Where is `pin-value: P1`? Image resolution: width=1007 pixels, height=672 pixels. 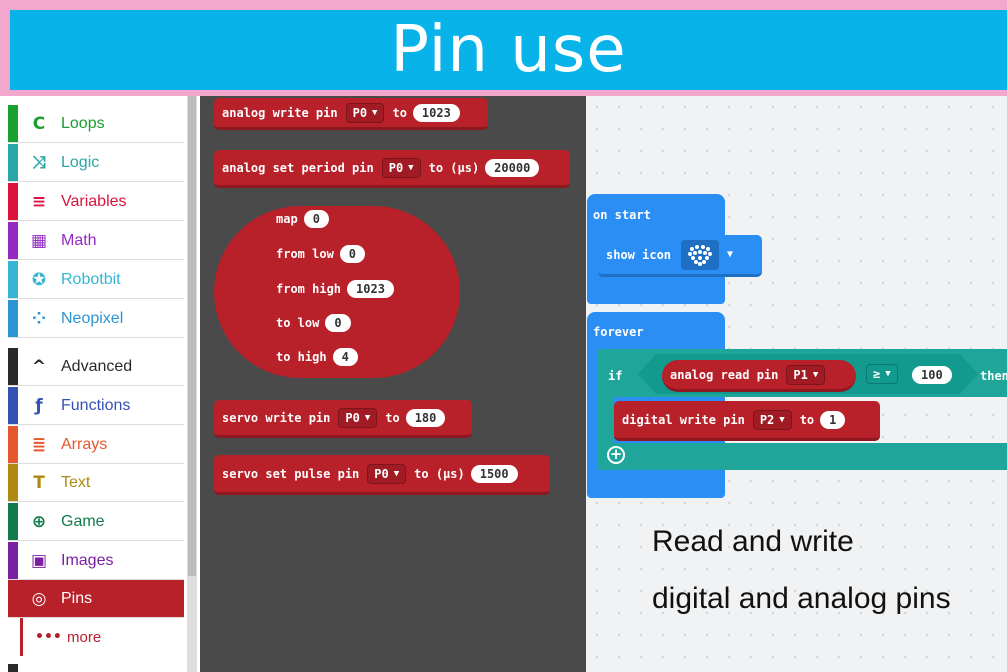 pin-value: P1 is located at coordinates (800, 374).